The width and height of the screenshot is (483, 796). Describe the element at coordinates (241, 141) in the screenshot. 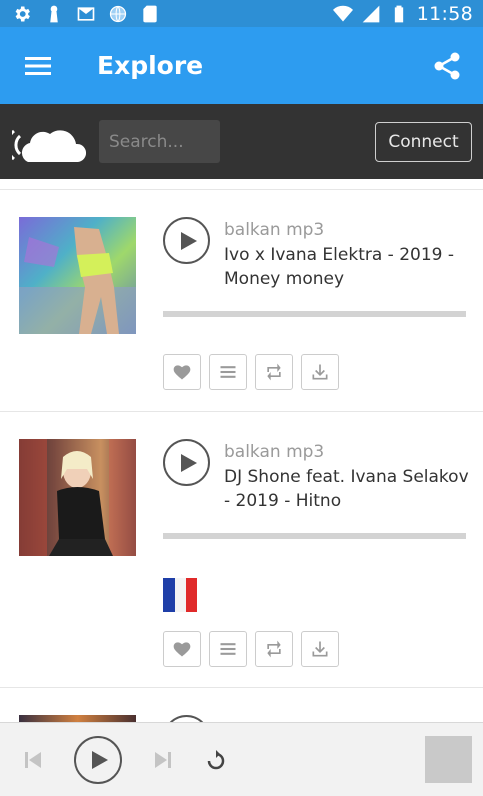

I see `search-header: Connect` at that location.